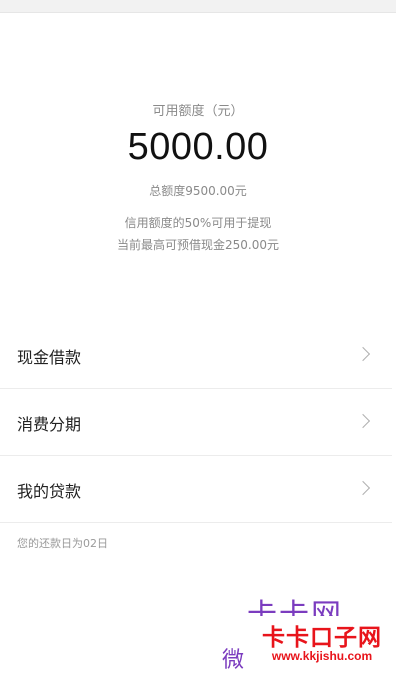 The height and width of the screenshot is (680, 396). I want to click on withdraw-note: 信用额度的50%可用于提现, so click(198, 223).